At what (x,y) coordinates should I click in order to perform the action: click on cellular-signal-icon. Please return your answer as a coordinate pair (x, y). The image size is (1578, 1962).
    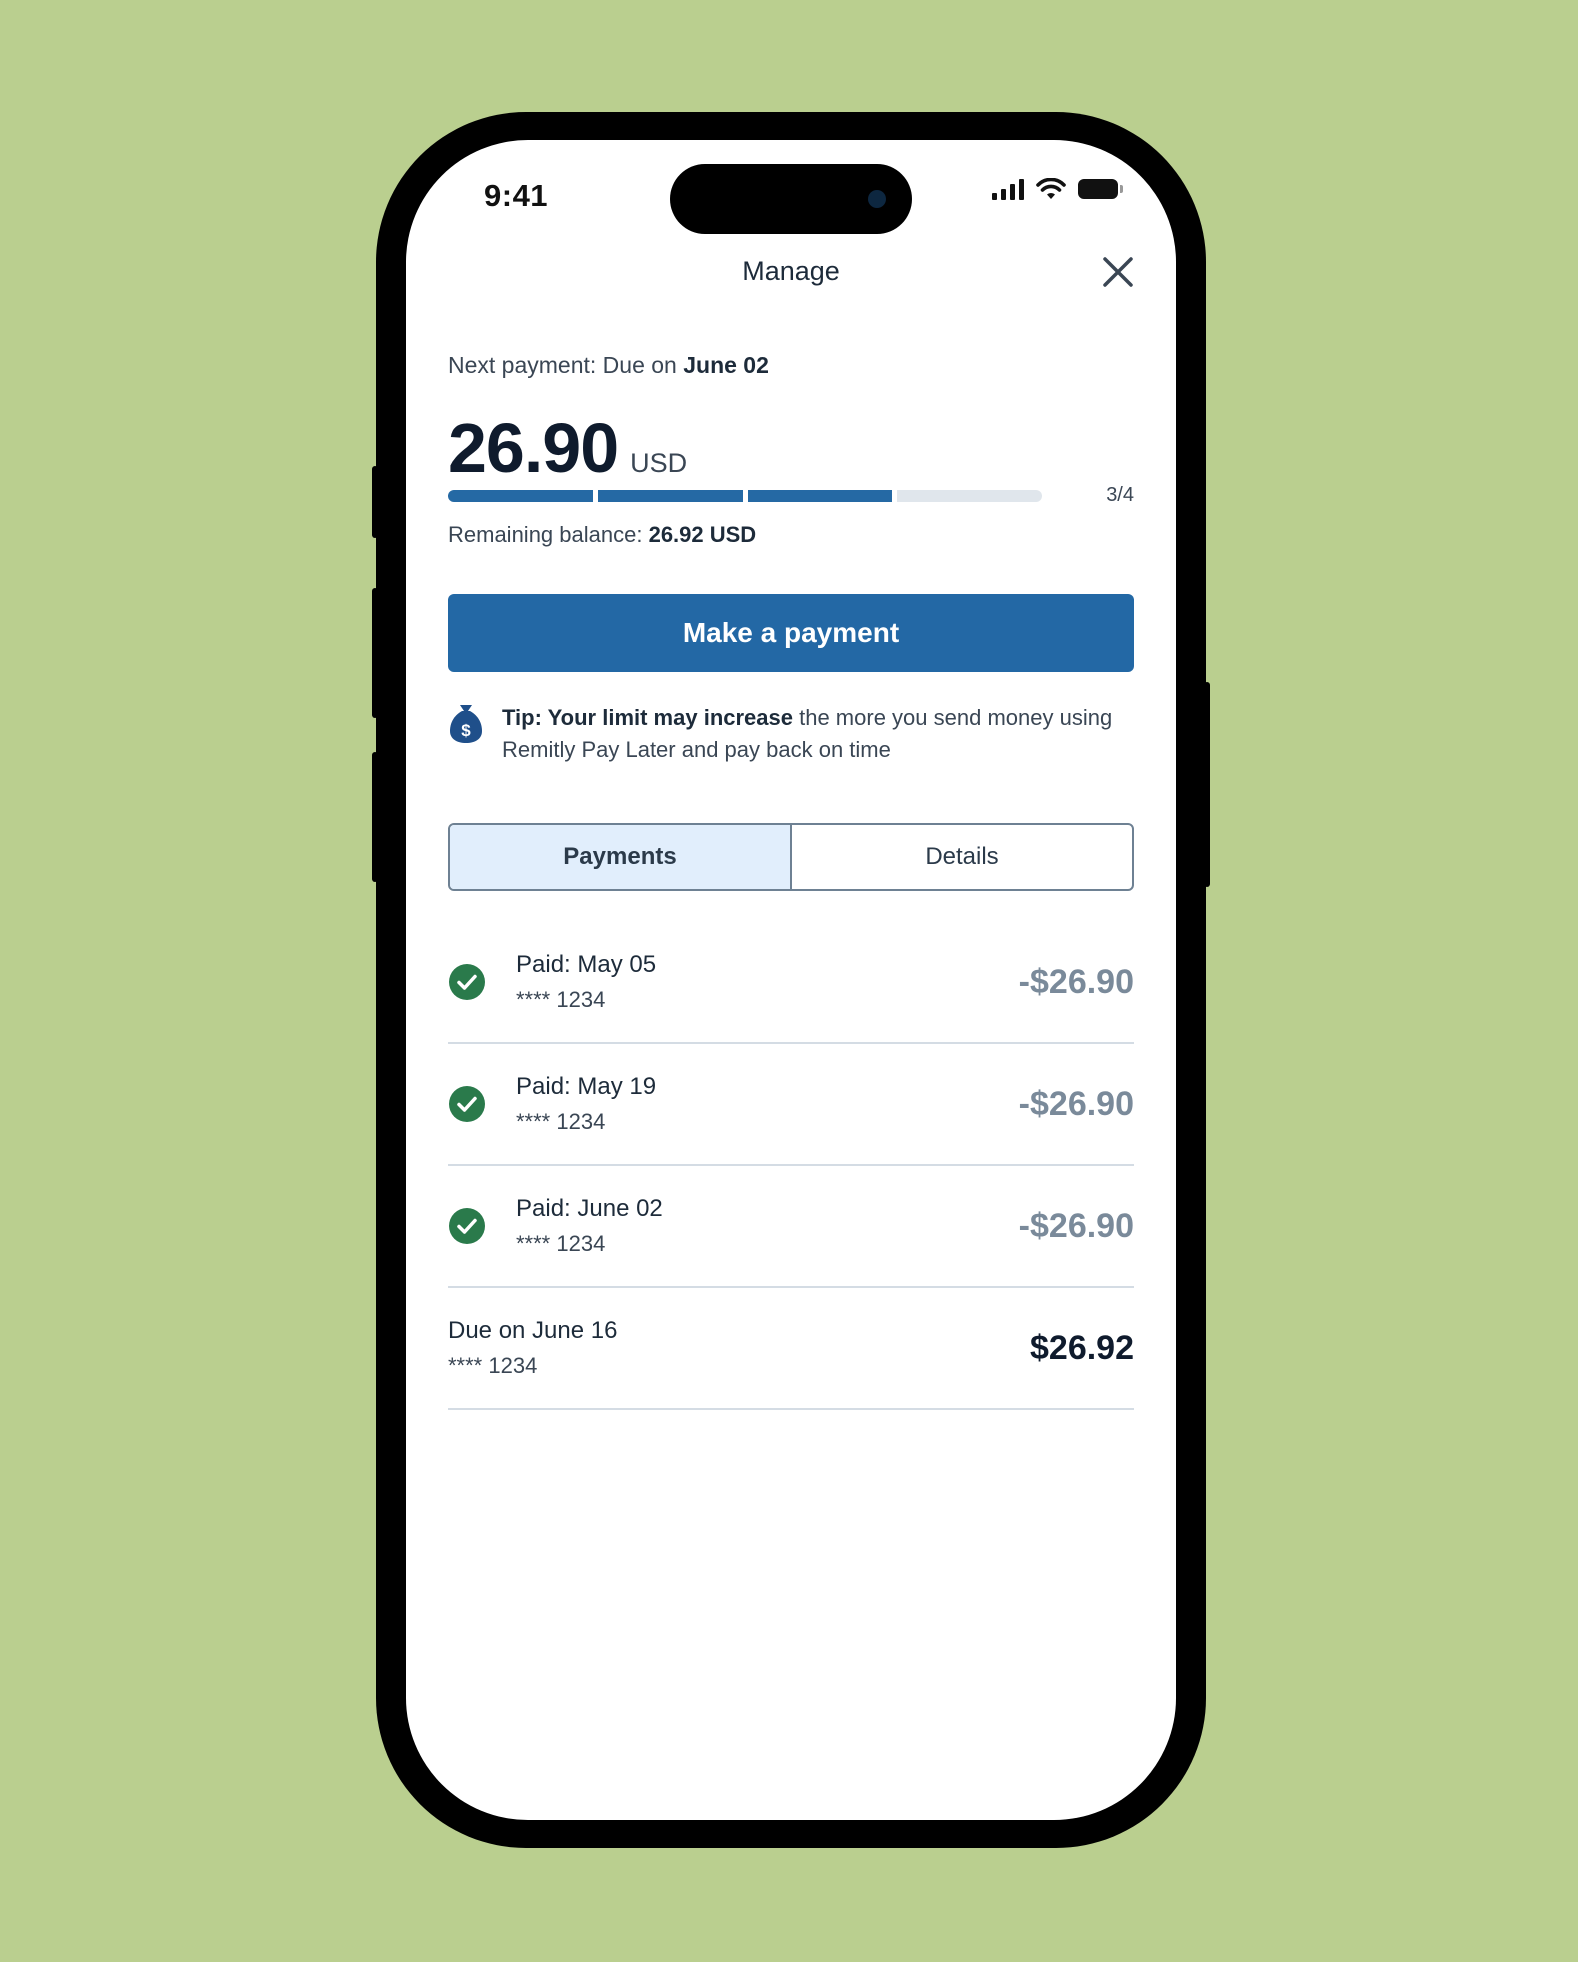
    Looking at the image, I should click on (1008, 189).